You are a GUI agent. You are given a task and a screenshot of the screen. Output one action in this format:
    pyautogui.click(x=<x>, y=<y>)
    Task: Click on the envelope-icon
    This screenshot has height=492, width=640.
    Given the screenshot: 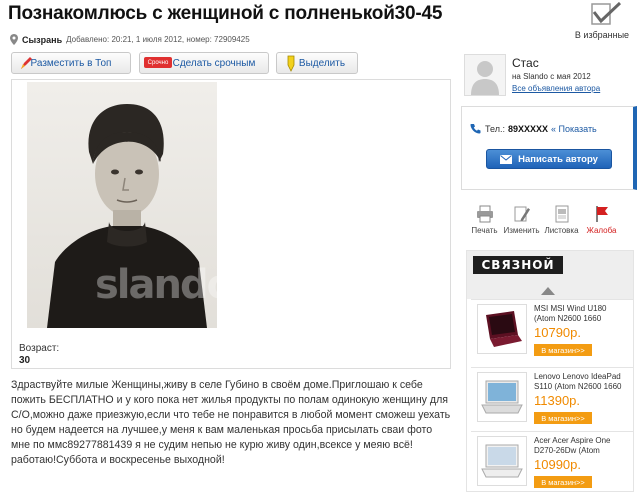 What is the action you would take?
    pyautogui.click(x=506, y=159)
    